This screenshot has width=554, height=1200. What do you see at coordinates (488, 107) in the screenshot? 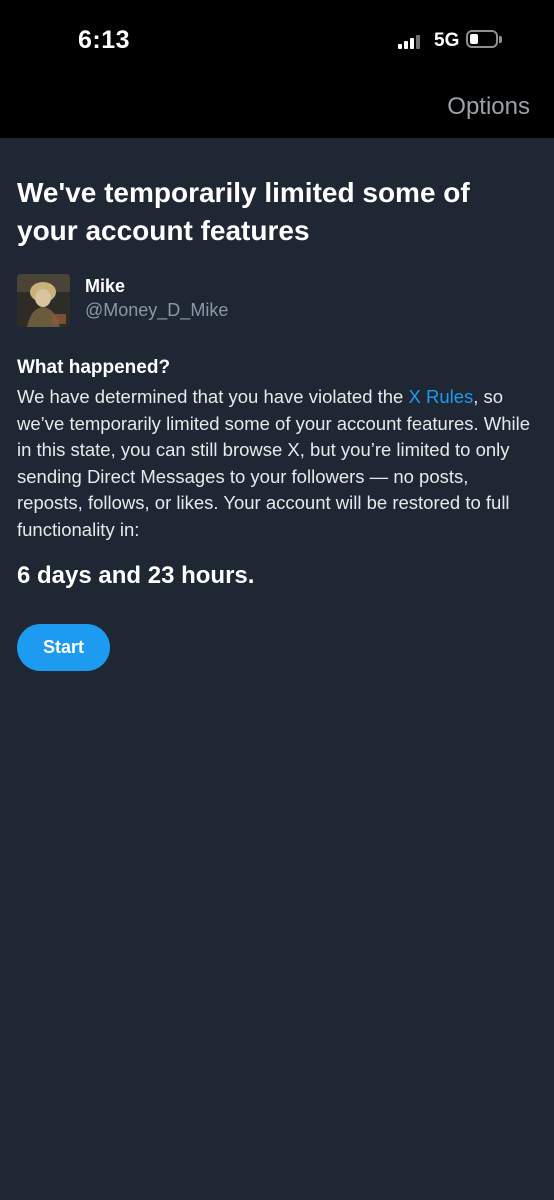
I see `options-button: Options` at bounding box center [488, 107].